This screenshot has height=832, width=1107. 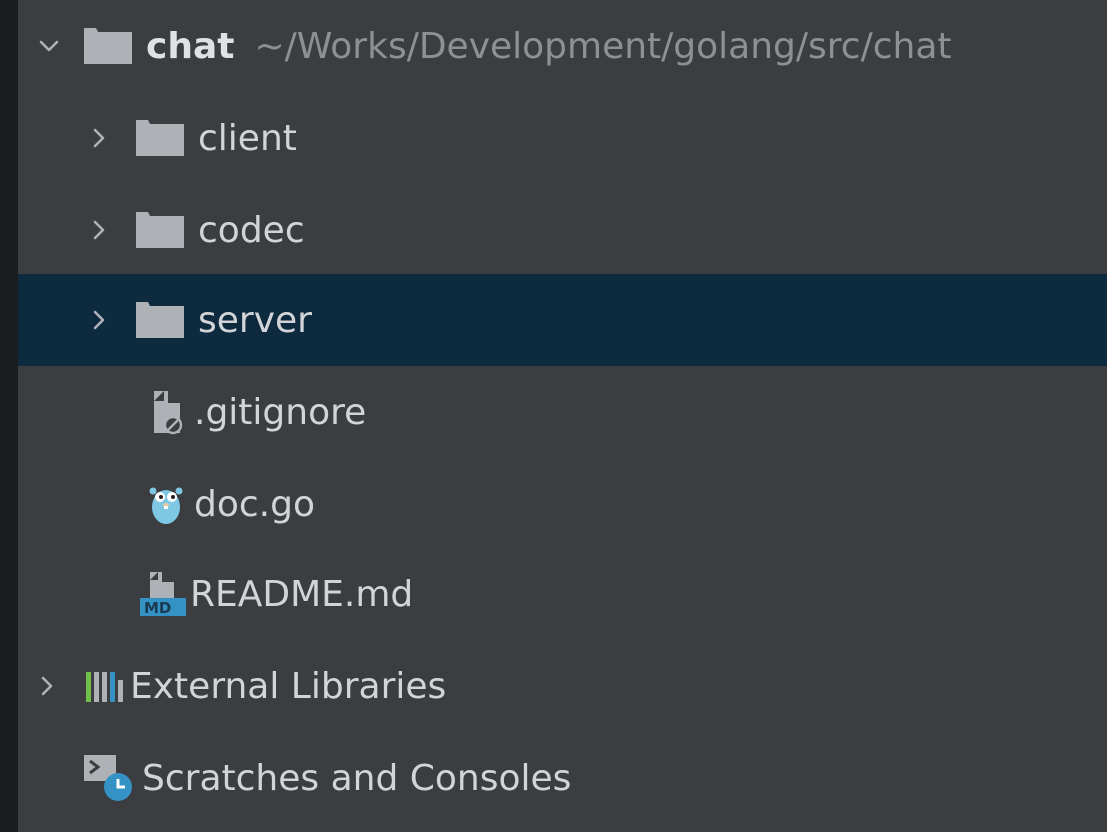 What do you see at coordinates (190, 46) in the screenshot?
I see `root-folder-name: chat` at bounding box center [190, 46].